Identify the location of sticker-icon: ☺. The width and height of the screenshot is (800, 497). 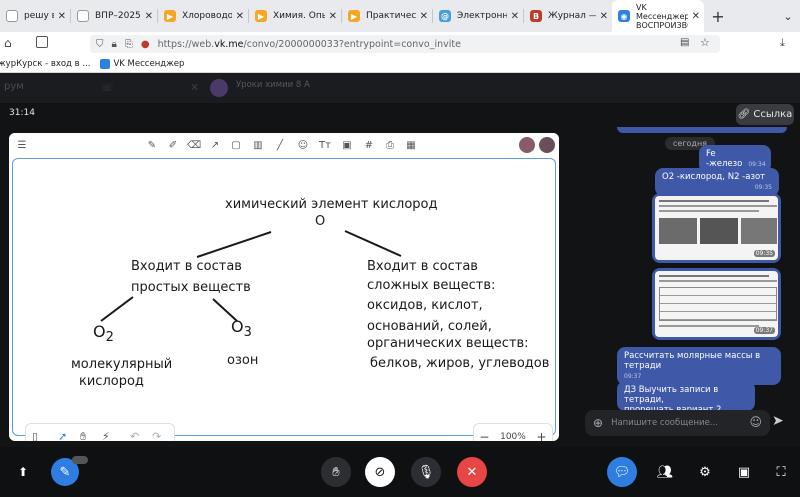
(303, 145).